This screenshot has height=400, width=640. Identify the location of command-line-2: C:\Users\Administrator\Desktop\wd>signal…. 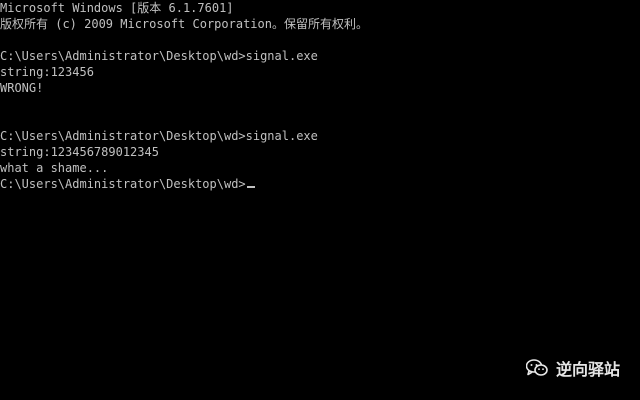
(159, 136).